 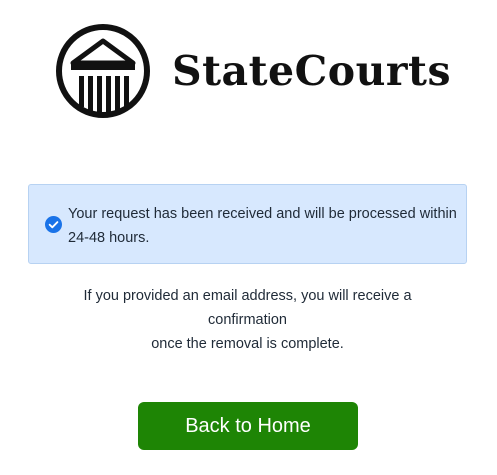 What do you see at coordinates (103, 71) in the screenshot?
I see `courthouse-pillars-icon` at bounding box center [103, 71].